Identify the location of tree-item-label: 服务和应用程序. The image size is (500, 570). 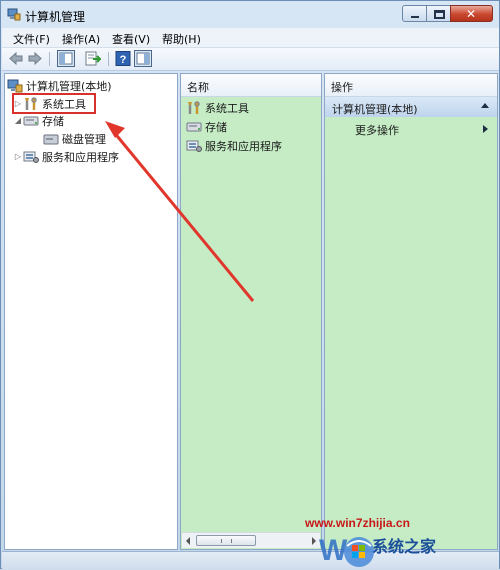
(80, 157).